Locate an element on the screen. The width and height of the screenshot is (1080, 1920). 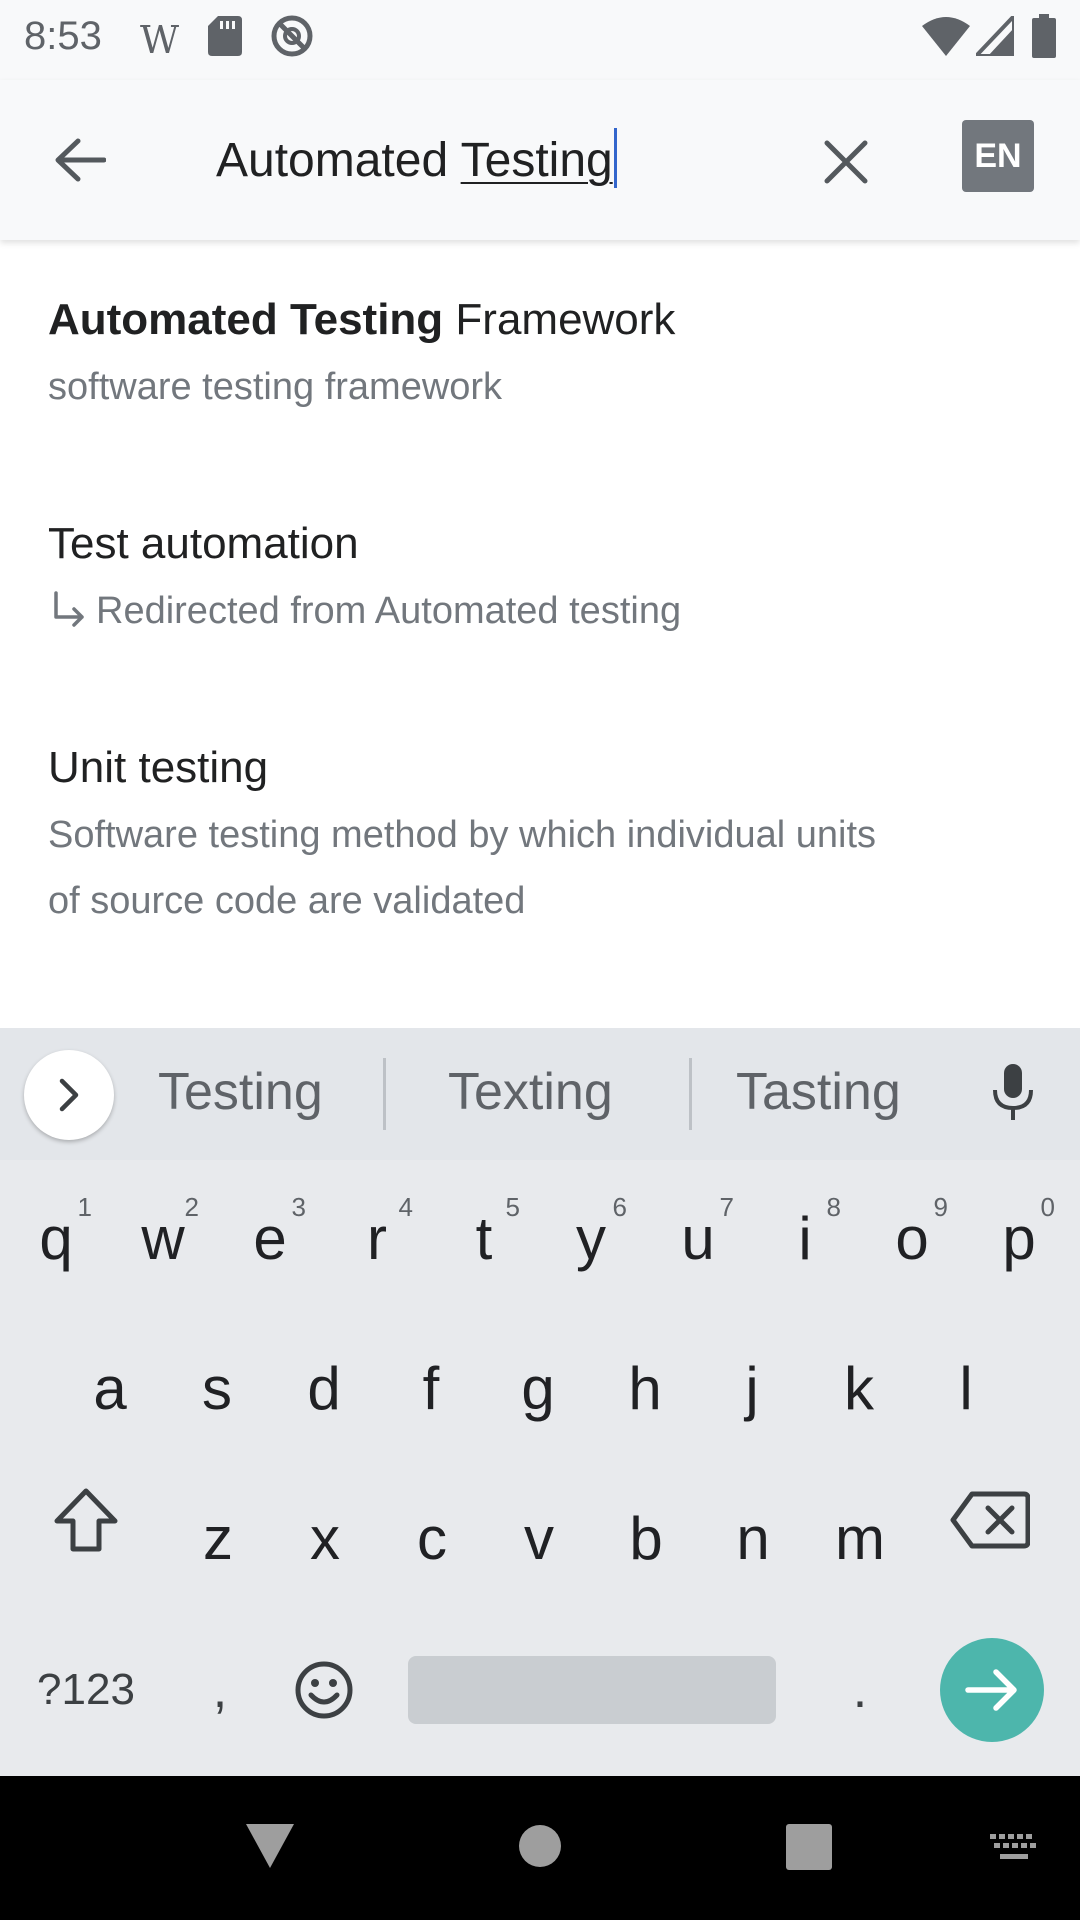
microphone-icon is located at coordinates (1013, 1093).